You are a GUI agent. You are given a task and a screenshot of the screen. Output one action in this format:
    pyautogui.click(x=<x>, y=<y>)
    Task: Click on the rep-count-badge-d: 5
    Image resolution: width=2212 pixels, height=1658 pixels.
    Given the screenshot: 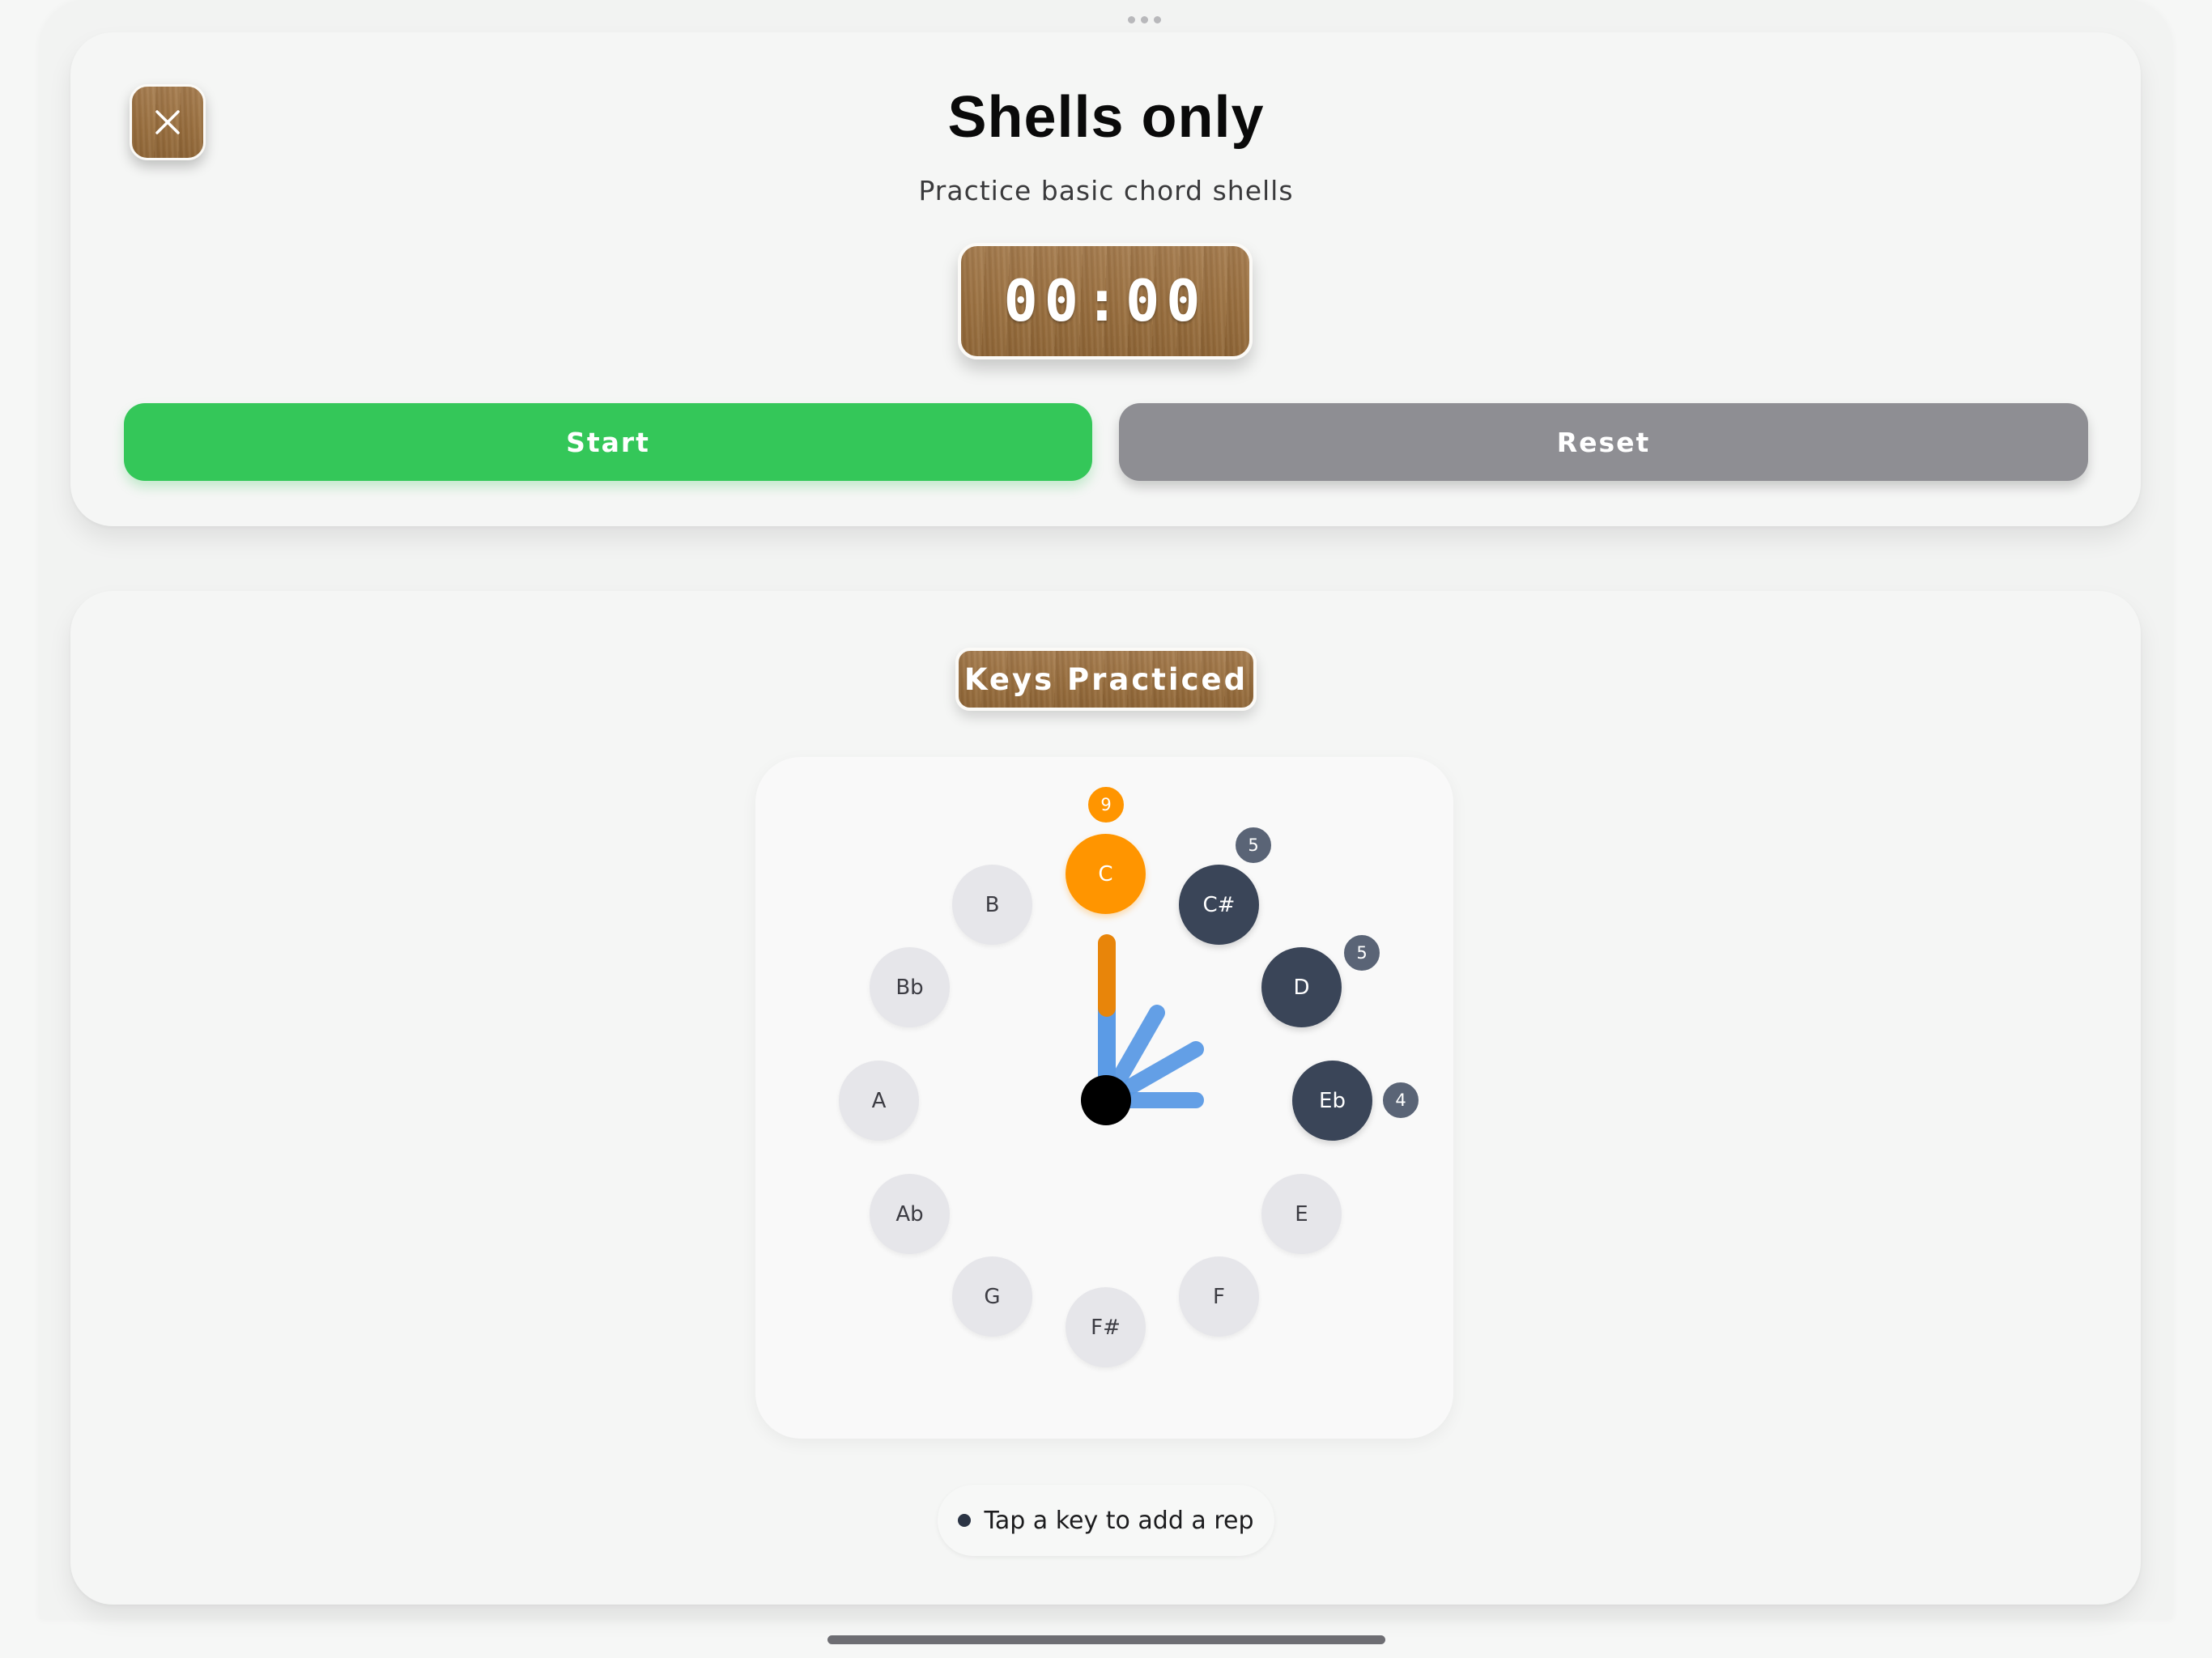 What is the action you would take?
    pyautogui.click(x=1362, y=952)
    